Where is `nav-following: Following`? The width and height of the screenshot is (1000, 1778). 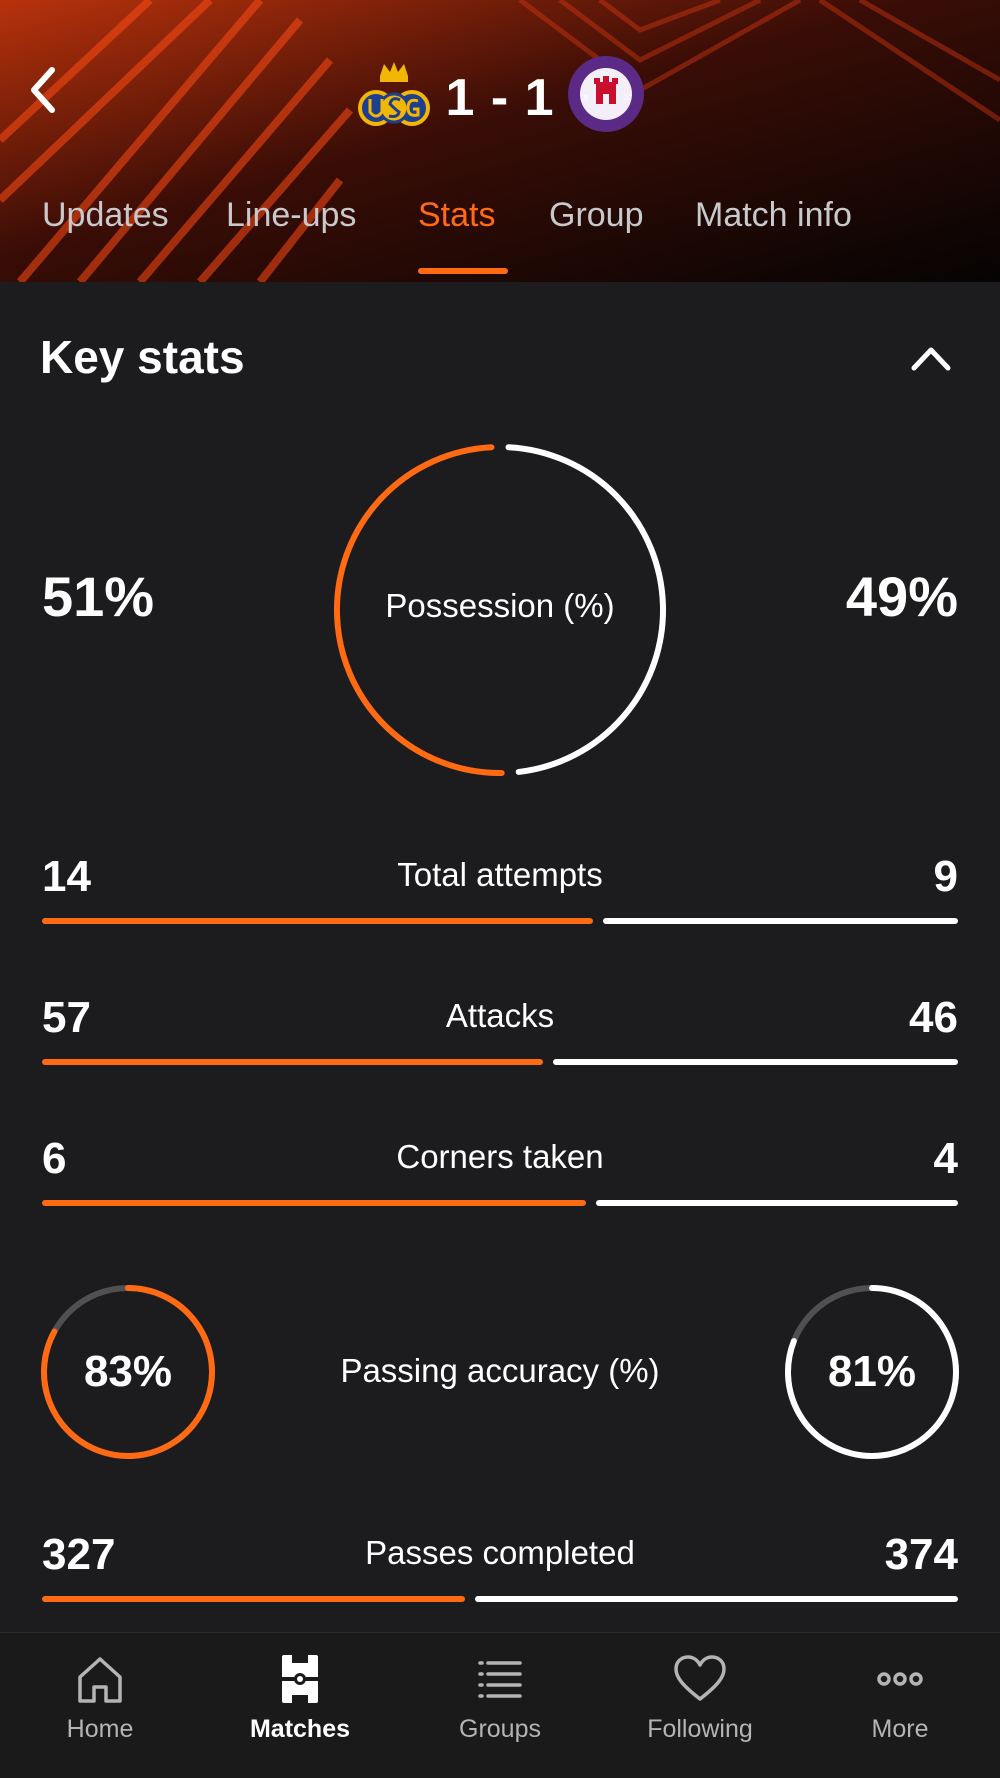 nav-following: Following is located at coordinates (700, 1706).